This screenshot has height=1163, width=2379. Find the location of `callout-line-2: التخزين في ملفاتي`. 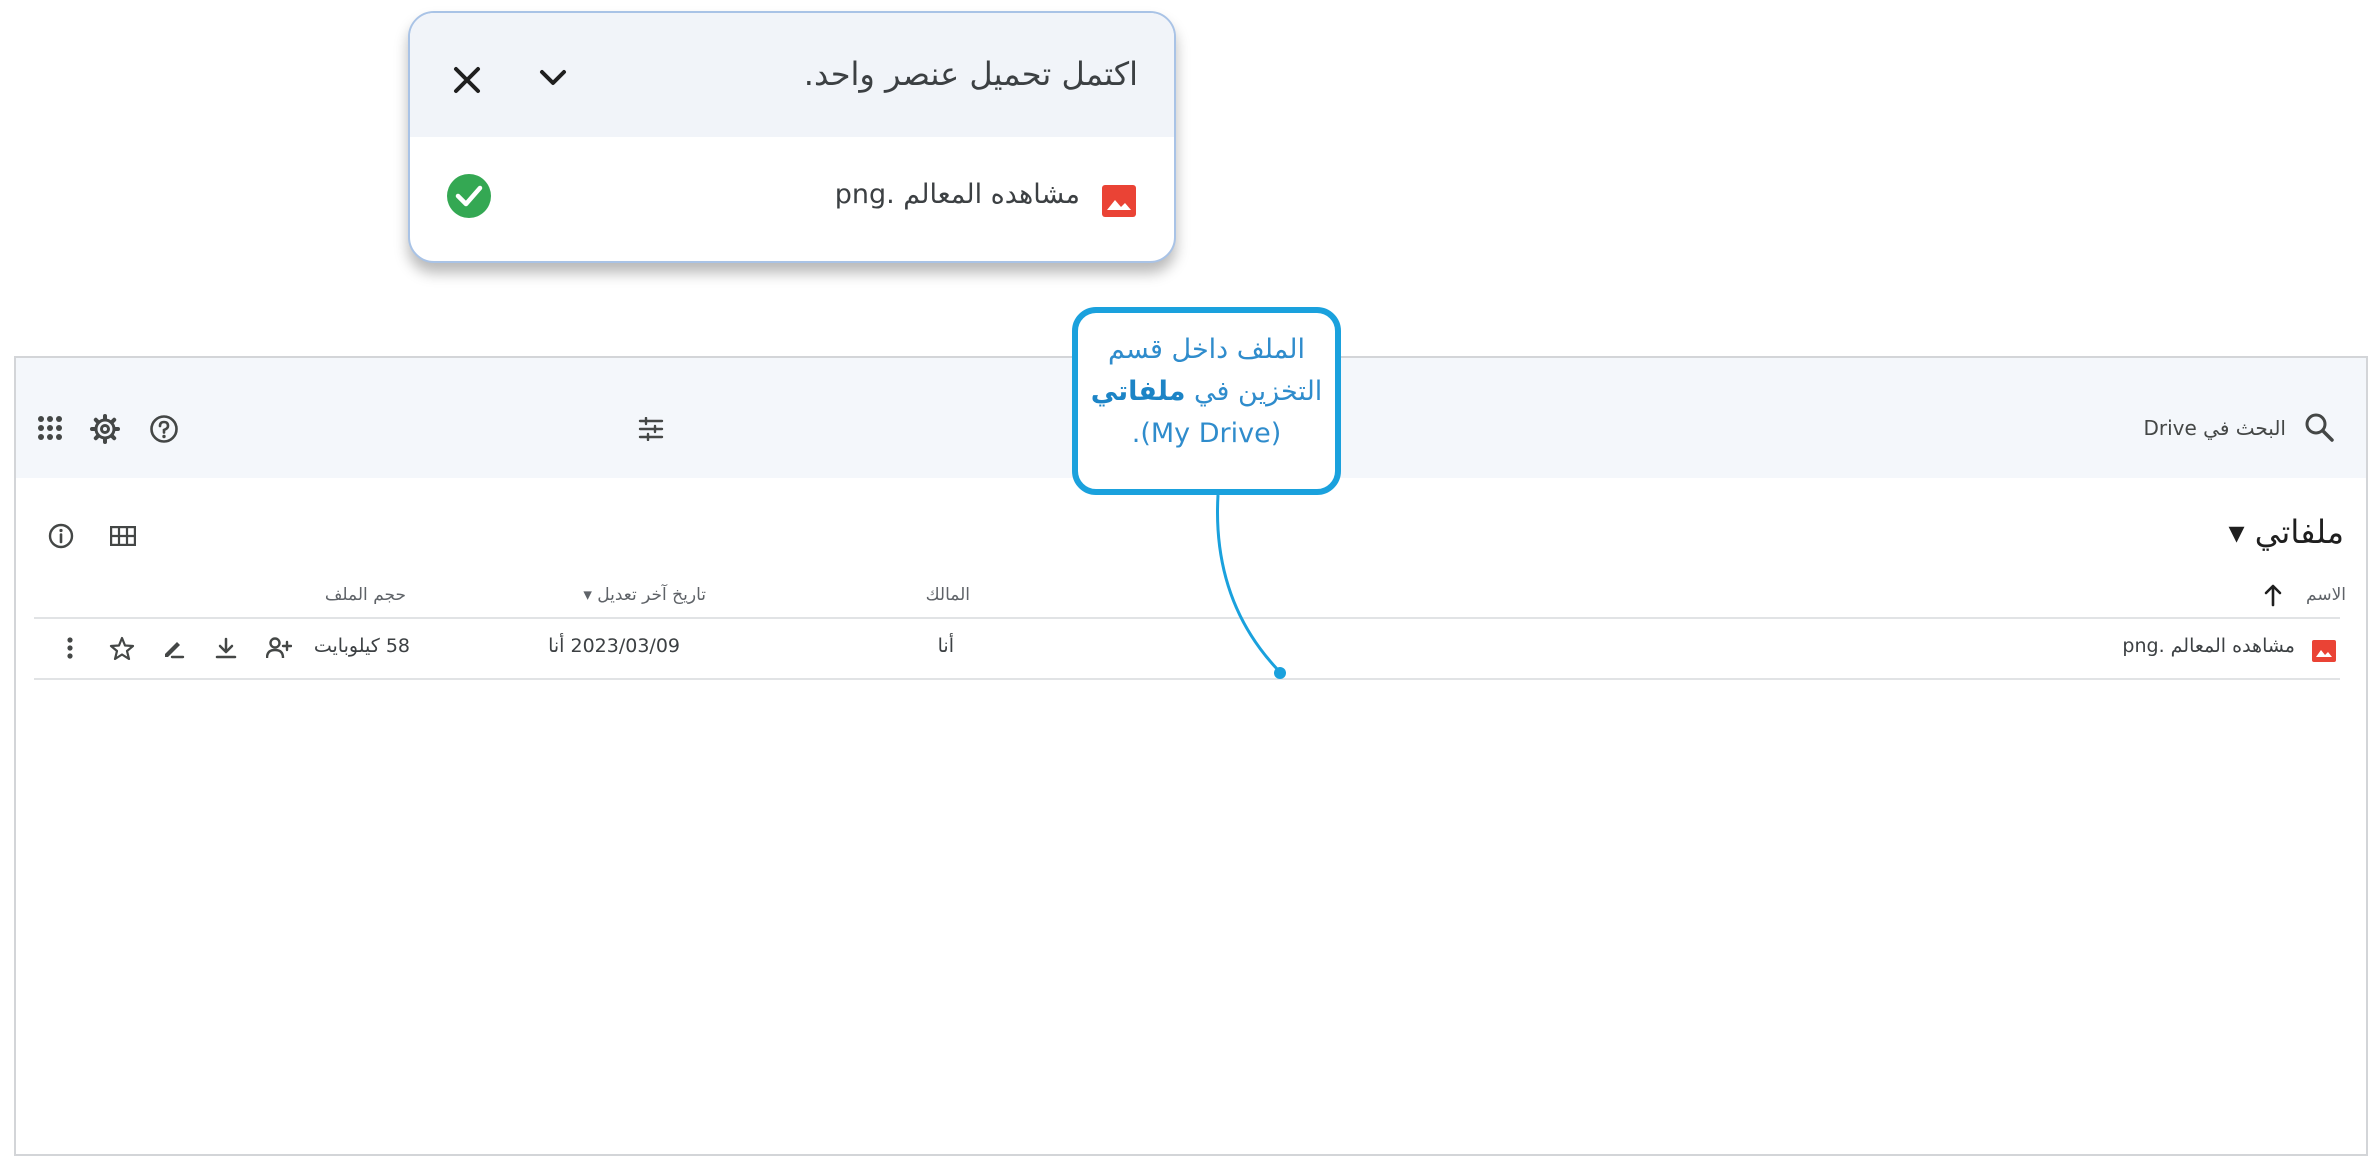

callout-line-2: التخزين في ملفاتي is located at coordinates (1206, 392).